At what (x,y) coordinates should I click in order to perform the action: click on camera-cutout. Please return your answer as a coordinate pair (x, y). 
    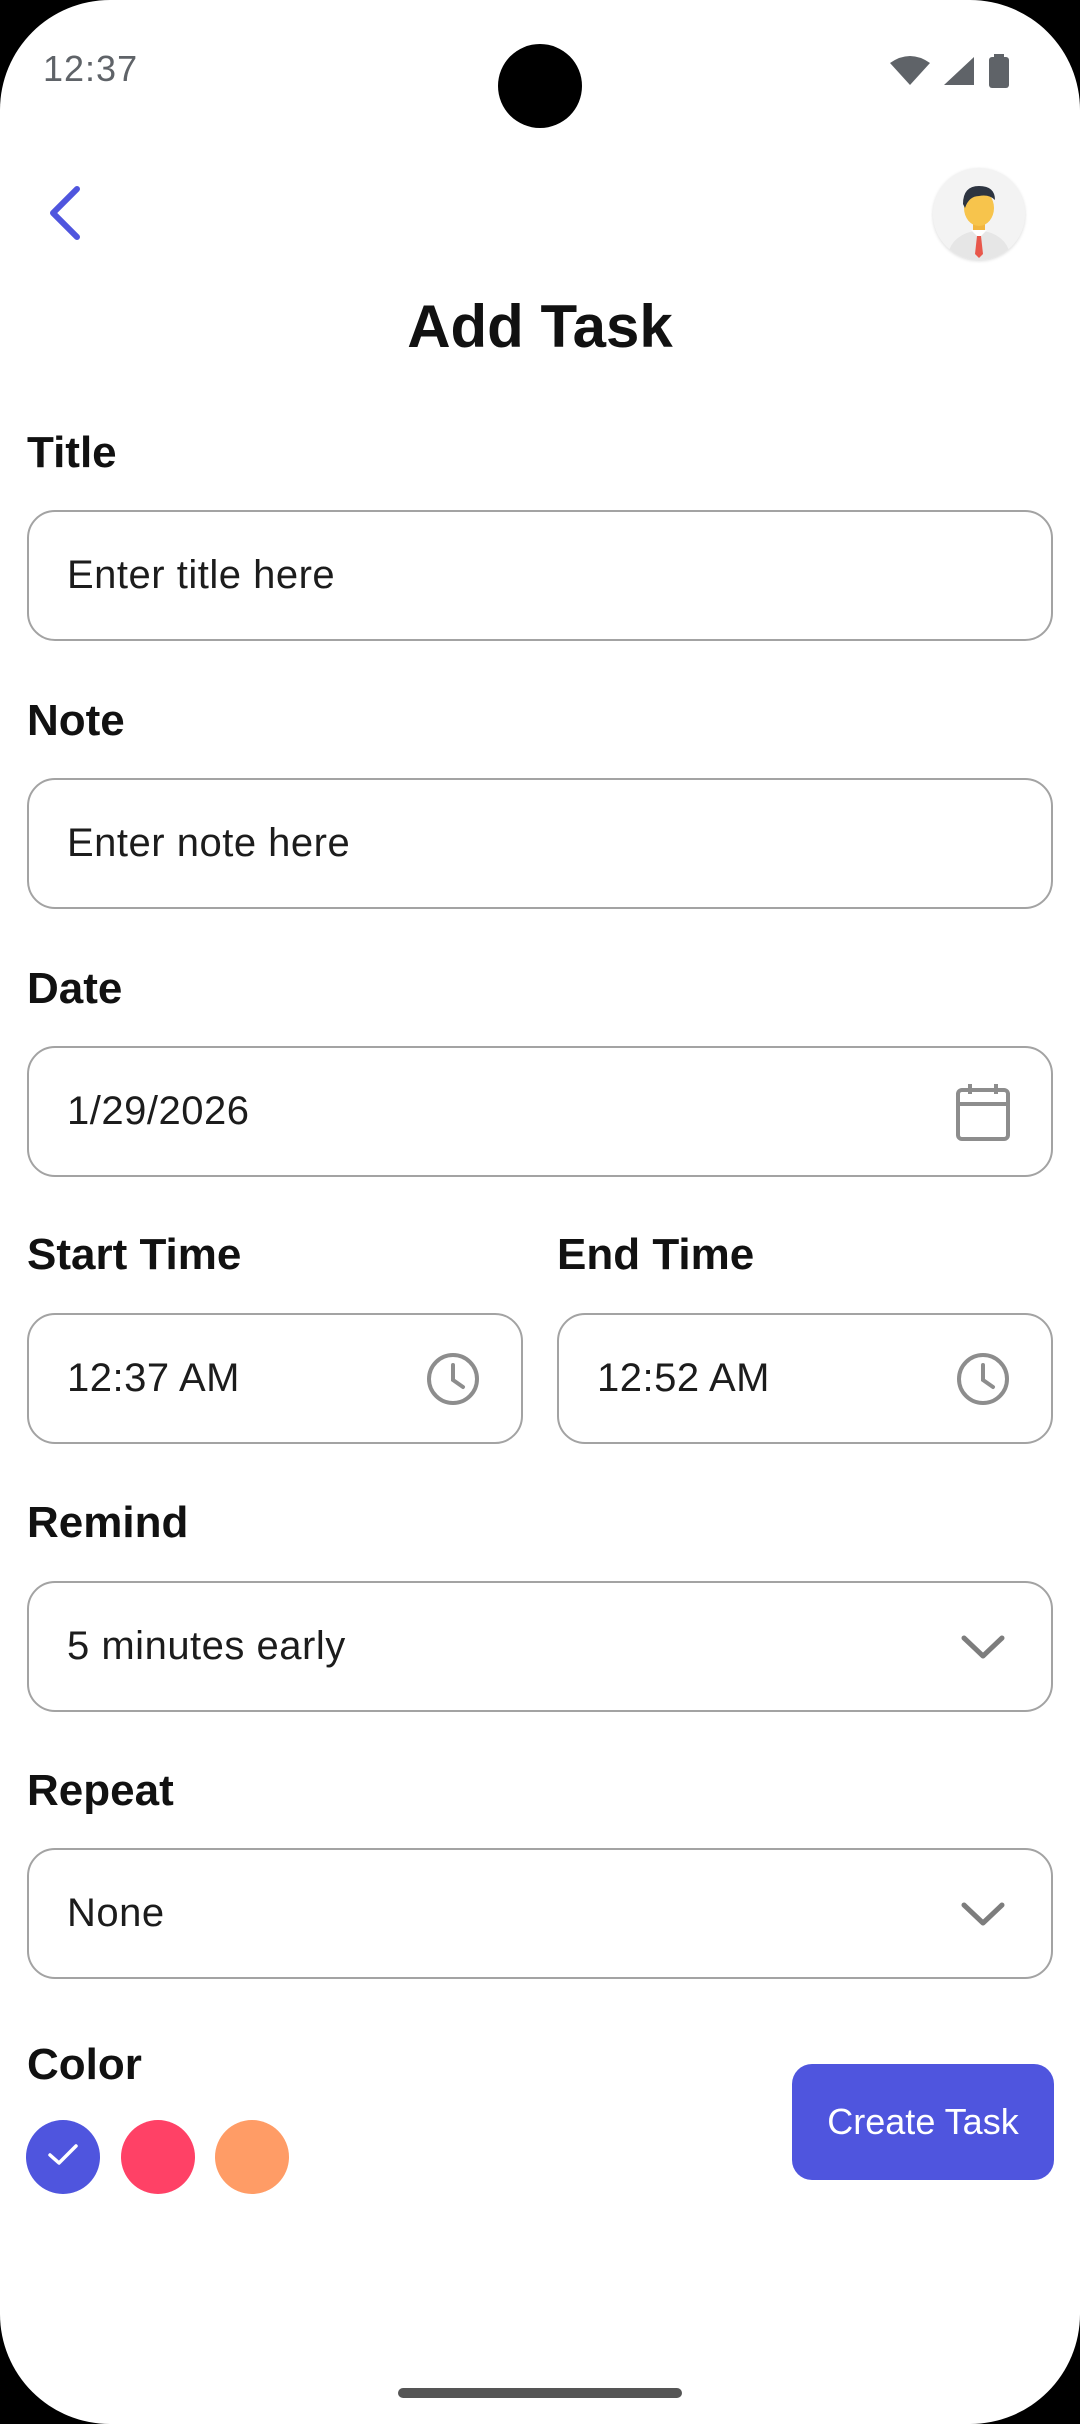
    Looking at the image, I should click on (540, 86).